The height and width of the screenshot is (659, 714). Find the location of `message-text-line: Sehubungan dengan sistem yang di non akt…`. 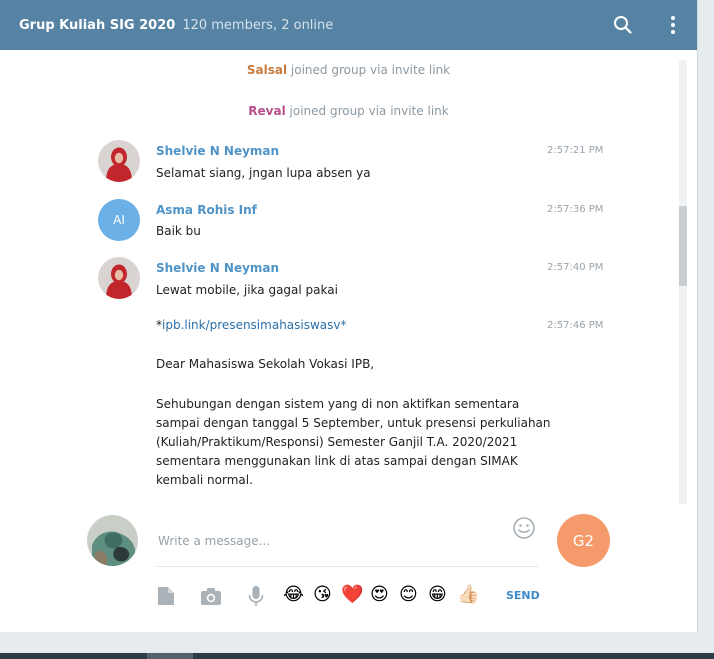

message-text-line: Sehubungan dengan sistem yang di non akt… is located at coordinates (338, 404).